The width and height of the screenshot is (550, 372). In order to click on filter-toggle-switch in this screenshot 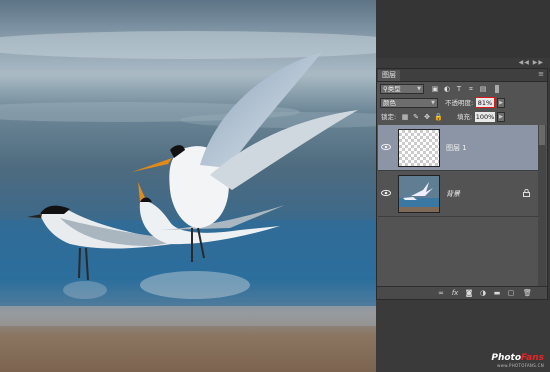, I will do `click(497, 89)`.